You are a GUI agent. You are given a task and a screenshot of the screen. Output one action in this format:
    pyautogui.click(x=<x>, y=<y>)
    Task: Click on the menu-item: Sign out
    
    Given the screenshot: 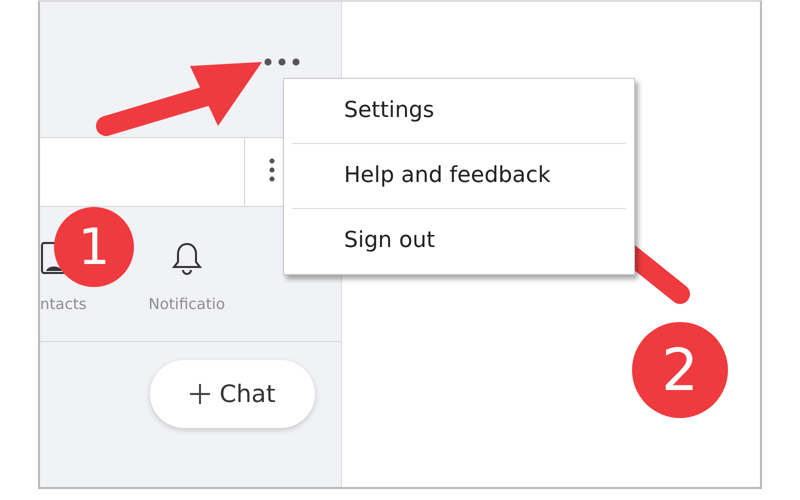 What is the action you would take?
    pyautogui.click(x=459, y=241)
    